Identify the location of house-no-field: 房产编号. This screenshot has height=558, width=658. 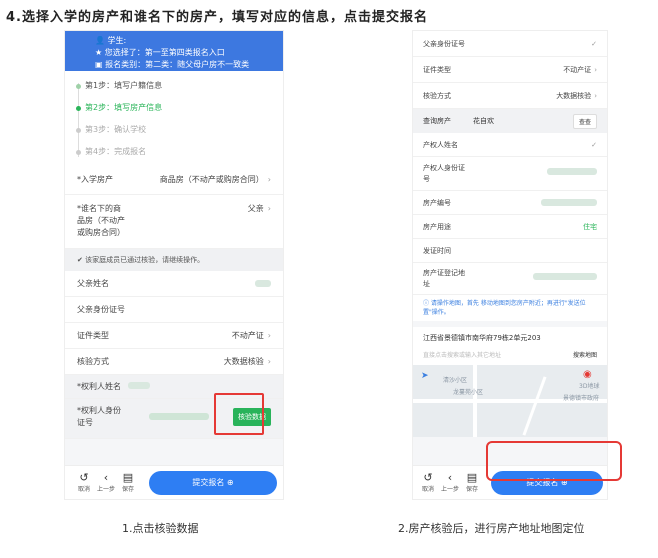
(510, 203).